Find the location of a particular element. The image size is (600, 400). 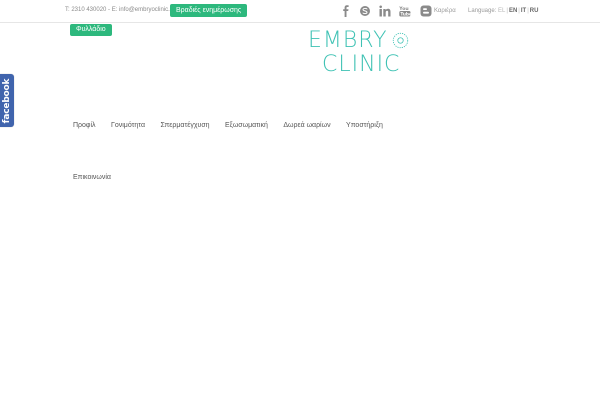

nav-item-contact: Επικοινωνία is located at coordinates (92, 177).